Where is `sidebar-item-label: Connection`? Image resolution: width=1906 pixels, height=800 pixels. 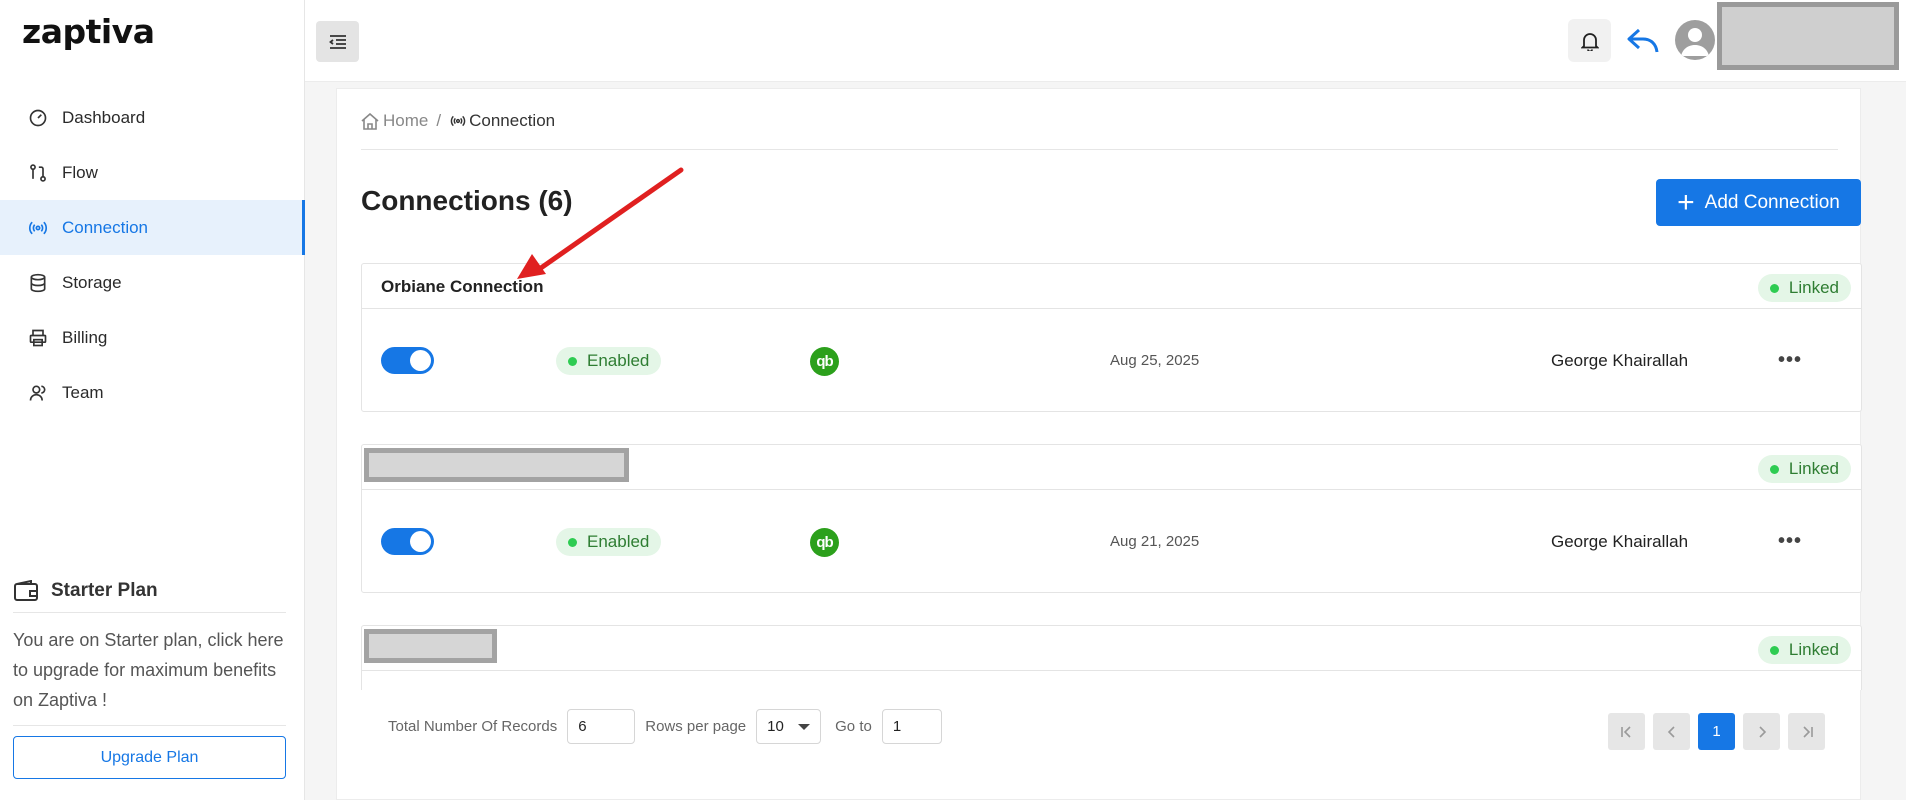
sidebar-item-label: Connection is located at coordinates (105, 227).